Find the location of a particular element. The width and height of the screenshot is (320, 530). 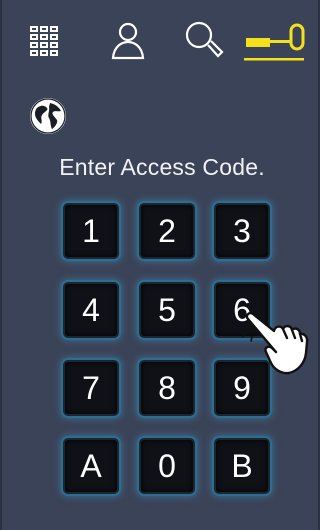

key-label: 0 is located at coordinates (167, 466).